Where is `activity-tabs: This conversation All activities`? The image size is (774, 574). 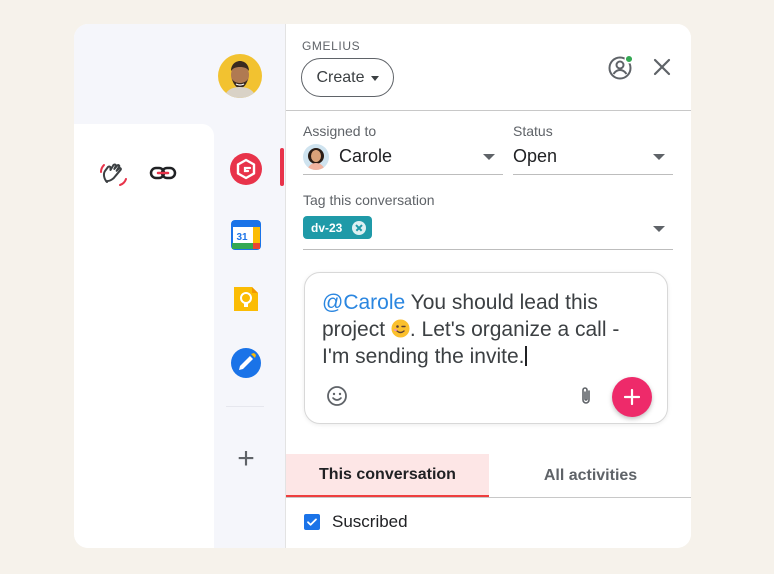 activity-tabs: This conversation All activities is located at coordinates (488, 476).